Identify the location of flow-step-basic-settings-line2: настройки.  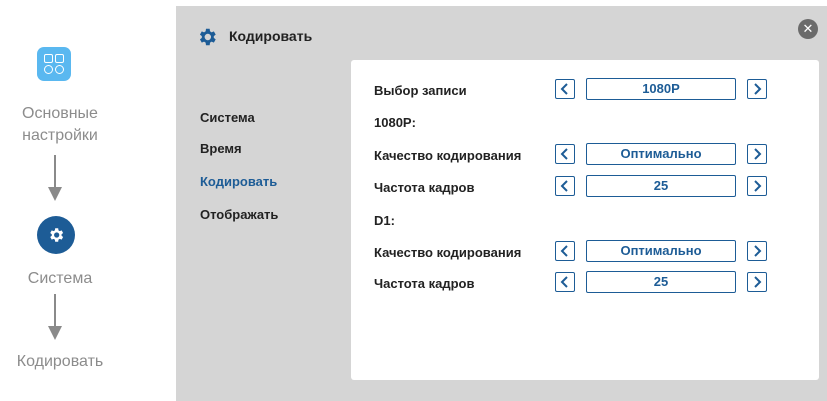
(60, 135).